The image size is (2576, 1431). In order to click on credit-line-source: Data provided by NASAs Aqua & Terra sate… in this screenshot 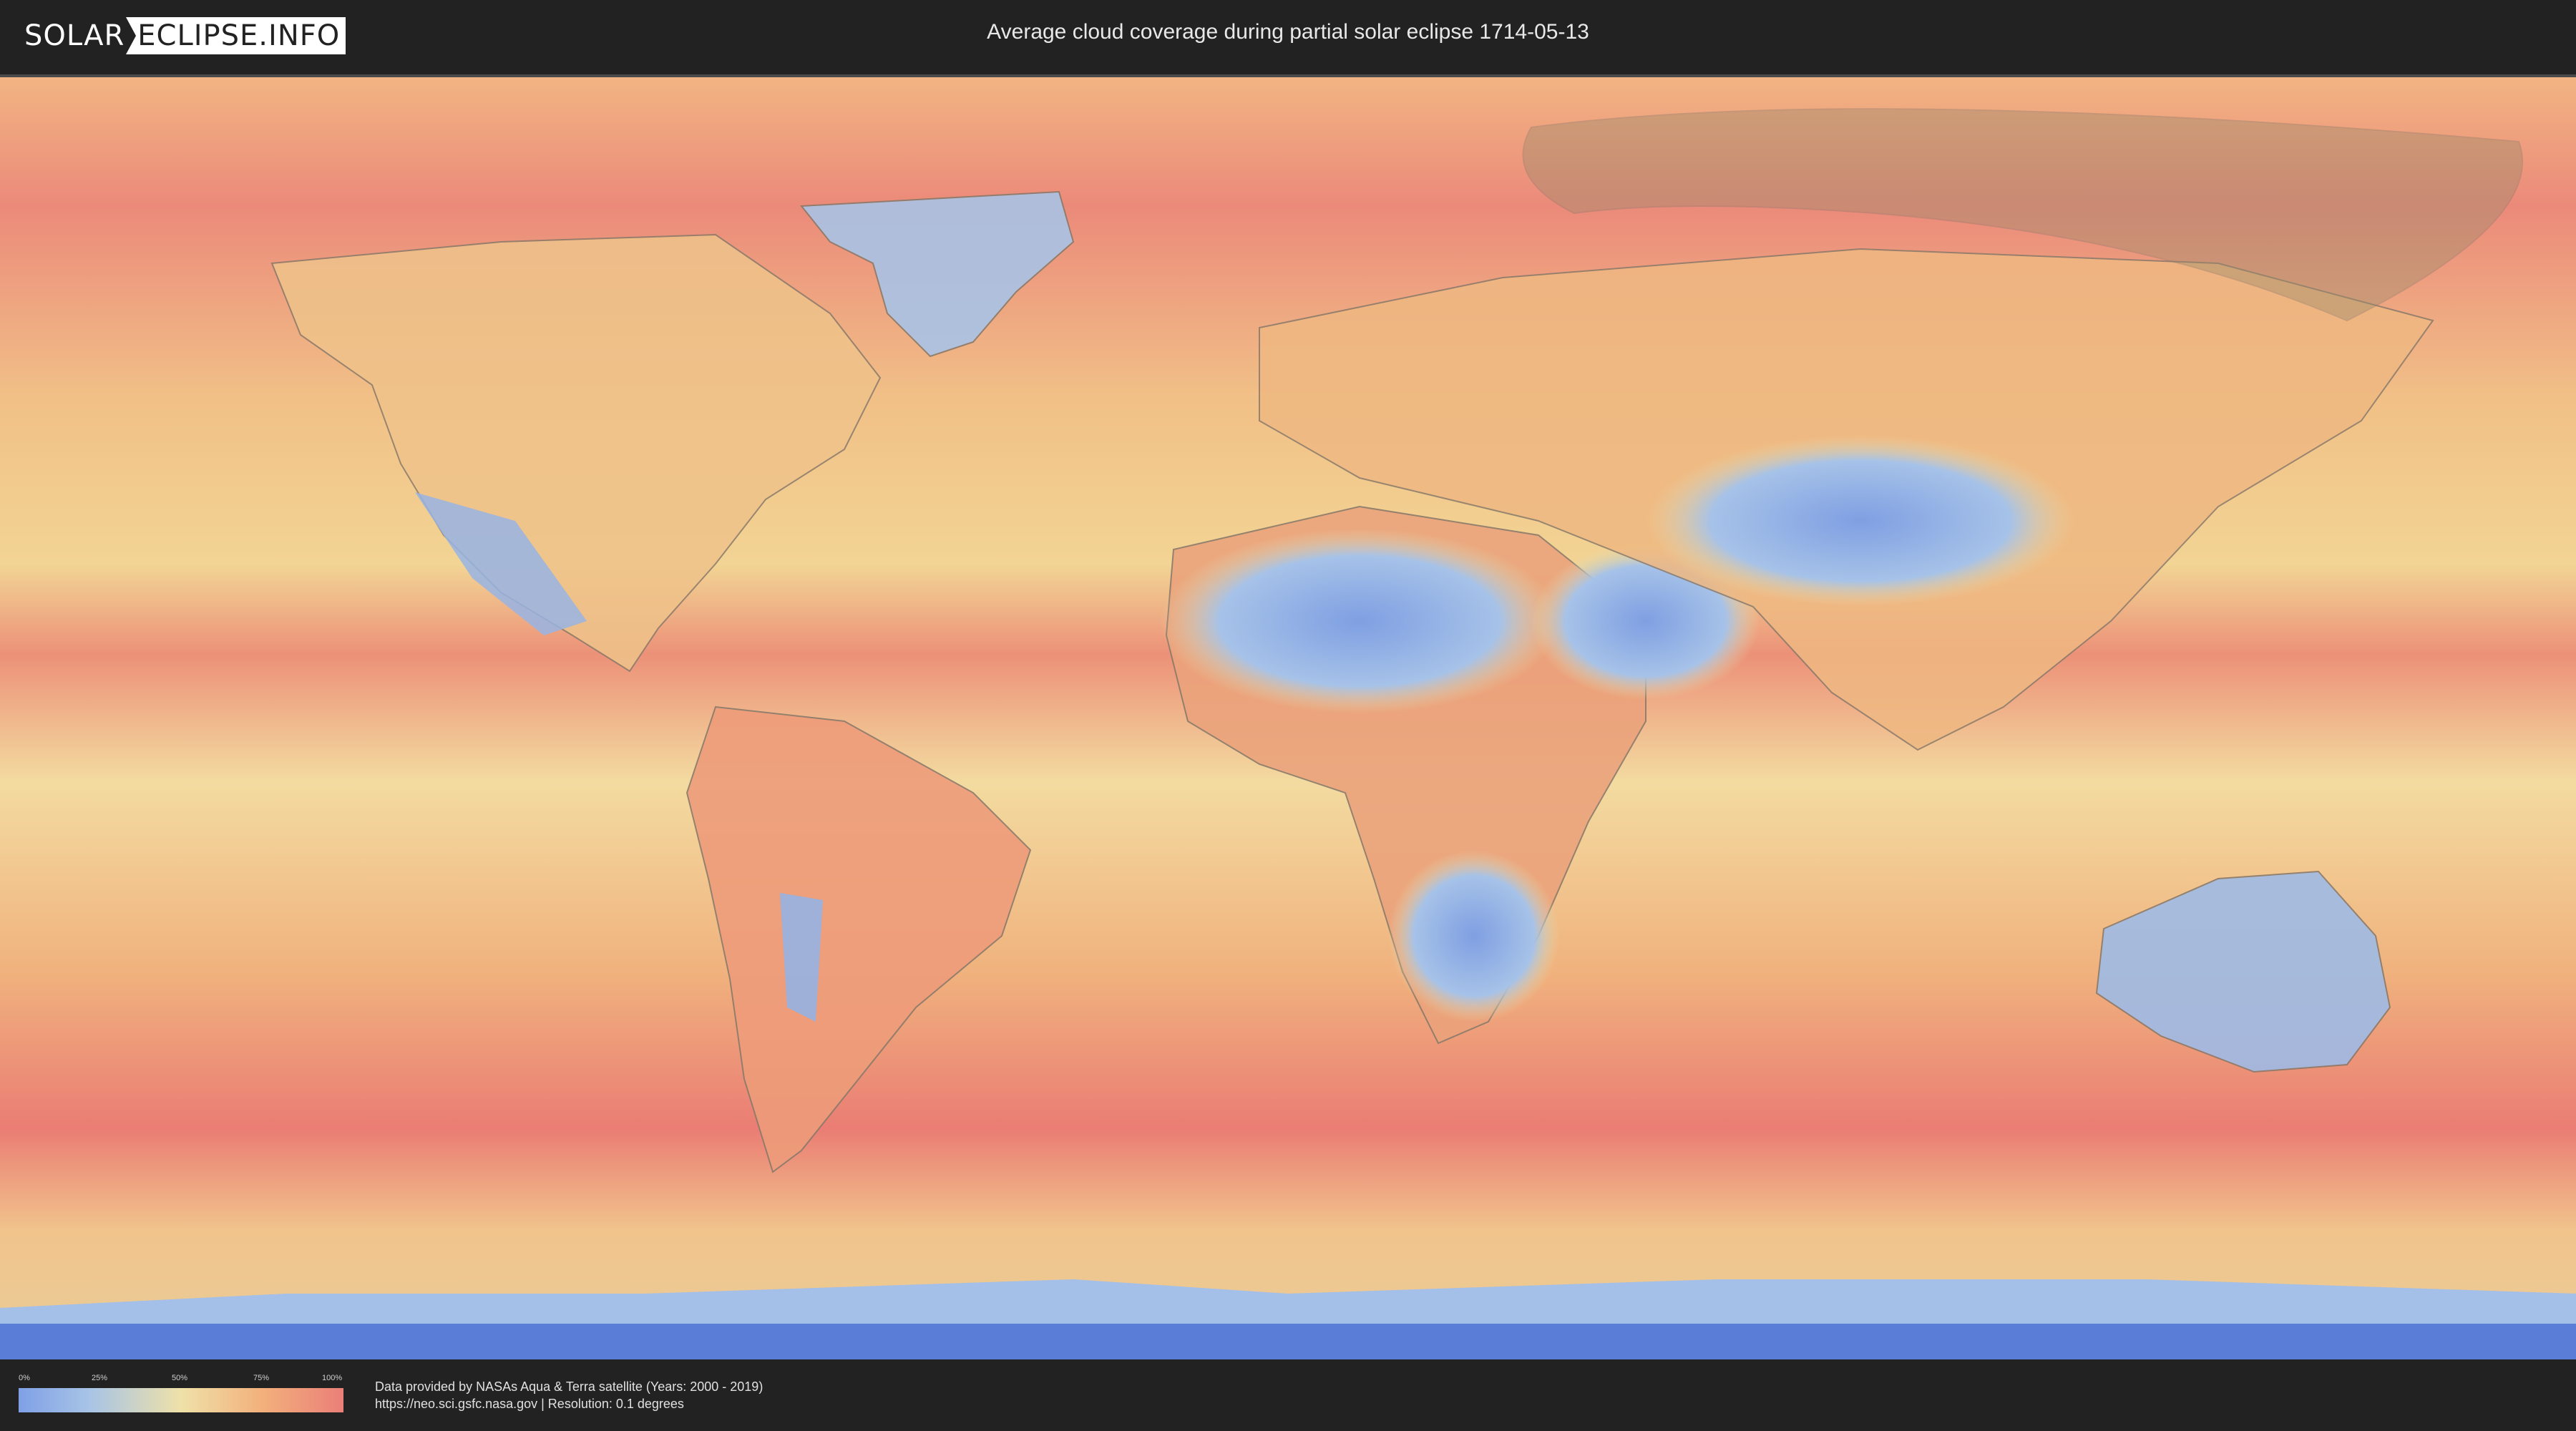, I will do `click(569, 1386)`.